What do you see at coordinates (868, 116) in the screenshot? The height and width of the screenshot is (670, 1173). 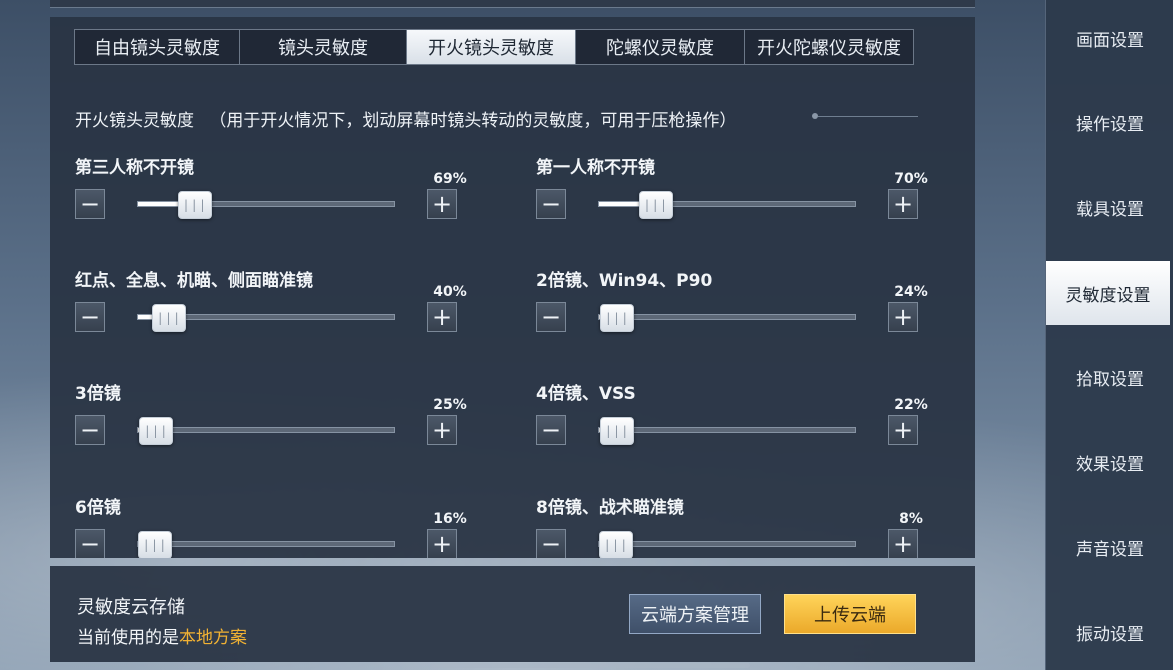 I see `section-divider` at bounding box center [868, 116].